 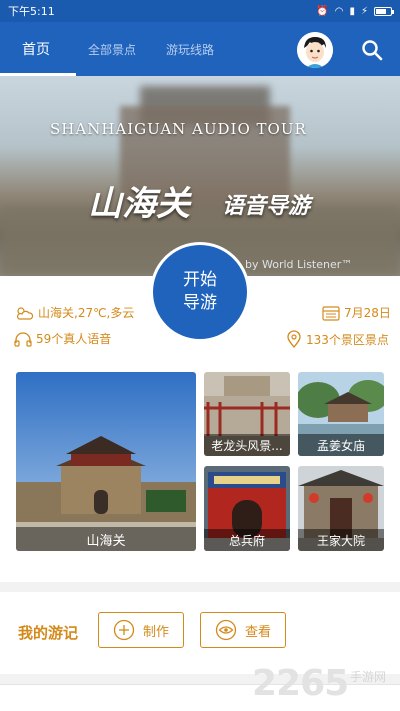 I want to click on signal-icon: ▮, so click(x=352, y=11).